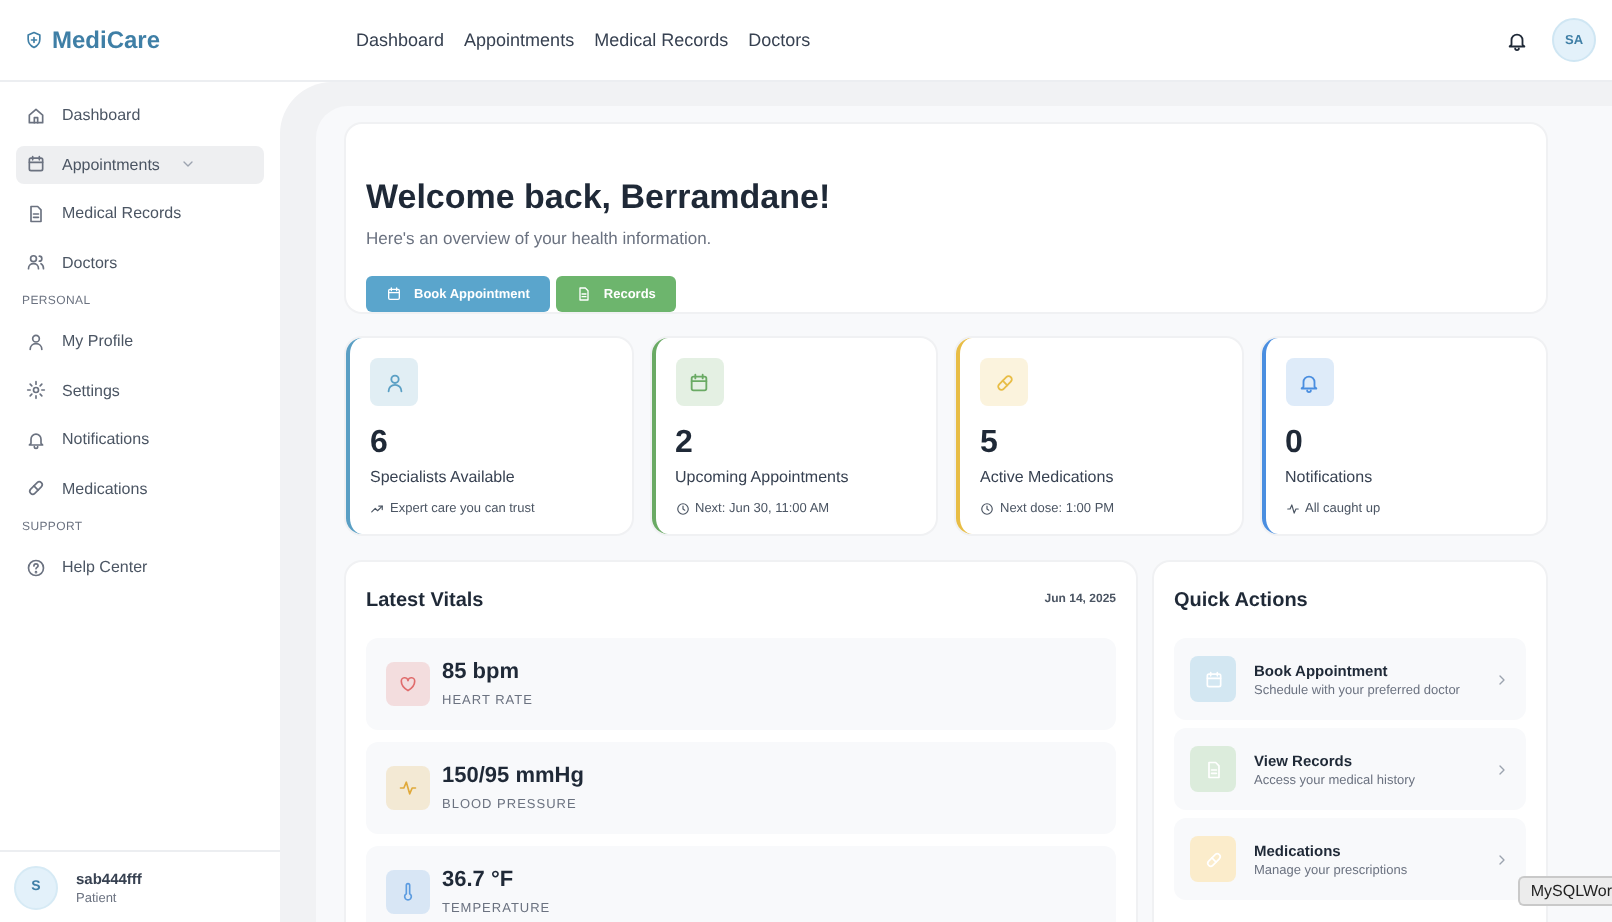 The image size is (1612, 922). Describe the element at coordinates (380, 444) in the screenshot. I see `stat-value: 6` at that location.